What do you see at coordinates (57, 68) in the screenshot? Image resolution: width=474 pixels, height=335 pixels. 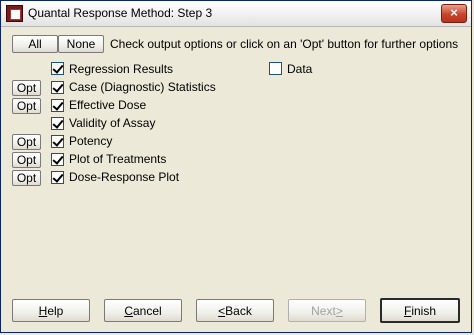 I see `regression-results-checkbox` at bounding box center [57, 68].